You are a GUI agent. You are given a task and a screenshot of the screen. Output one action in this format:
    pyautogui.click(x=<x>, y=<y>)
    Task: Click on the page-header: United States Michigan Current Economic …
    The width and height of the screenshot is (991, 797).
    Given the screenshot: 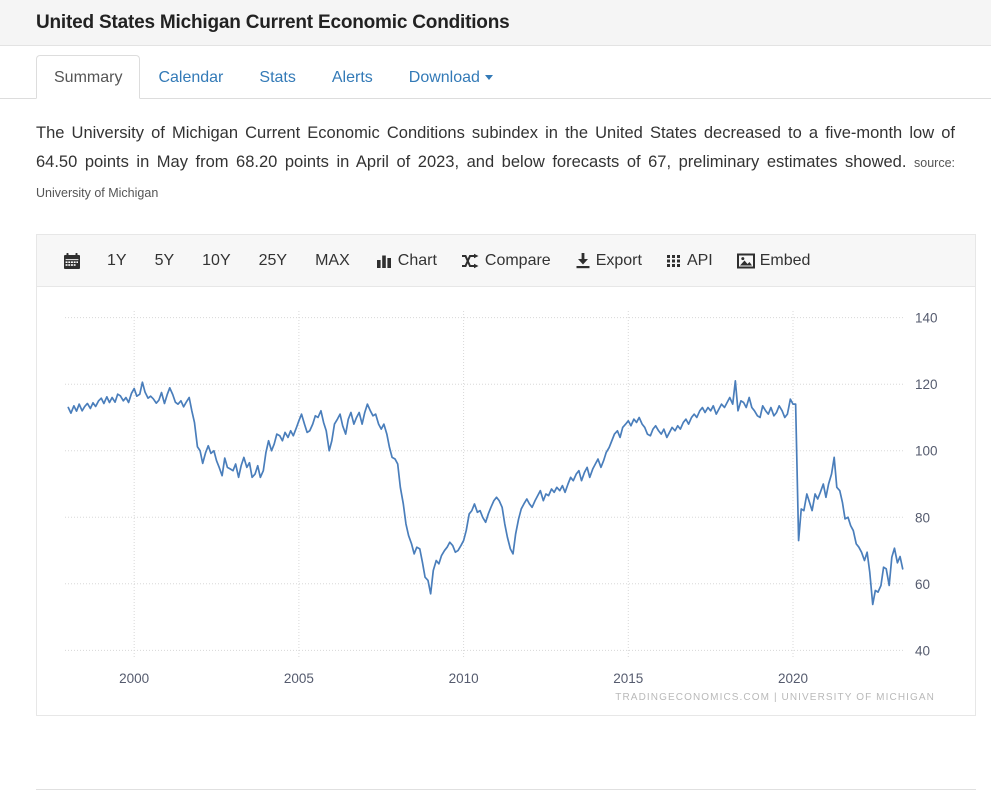 What is the action you would take?
    pyautogui.click(x=495, y=23)
    